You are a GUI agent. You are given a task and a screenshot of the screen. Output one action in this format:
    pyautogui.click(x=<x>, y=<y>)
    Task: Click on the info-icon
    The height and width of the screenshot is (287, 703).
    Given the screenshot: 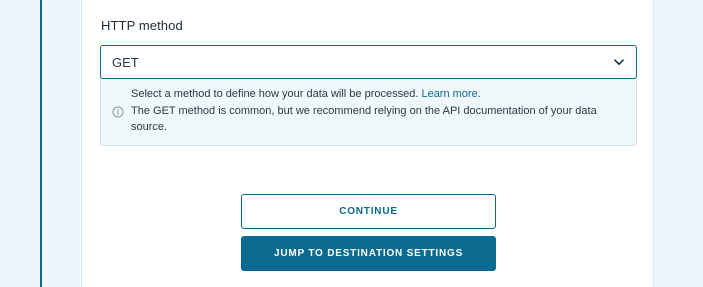 What is the action you would take?
    pyautogui.click(x=118, y=111)
    